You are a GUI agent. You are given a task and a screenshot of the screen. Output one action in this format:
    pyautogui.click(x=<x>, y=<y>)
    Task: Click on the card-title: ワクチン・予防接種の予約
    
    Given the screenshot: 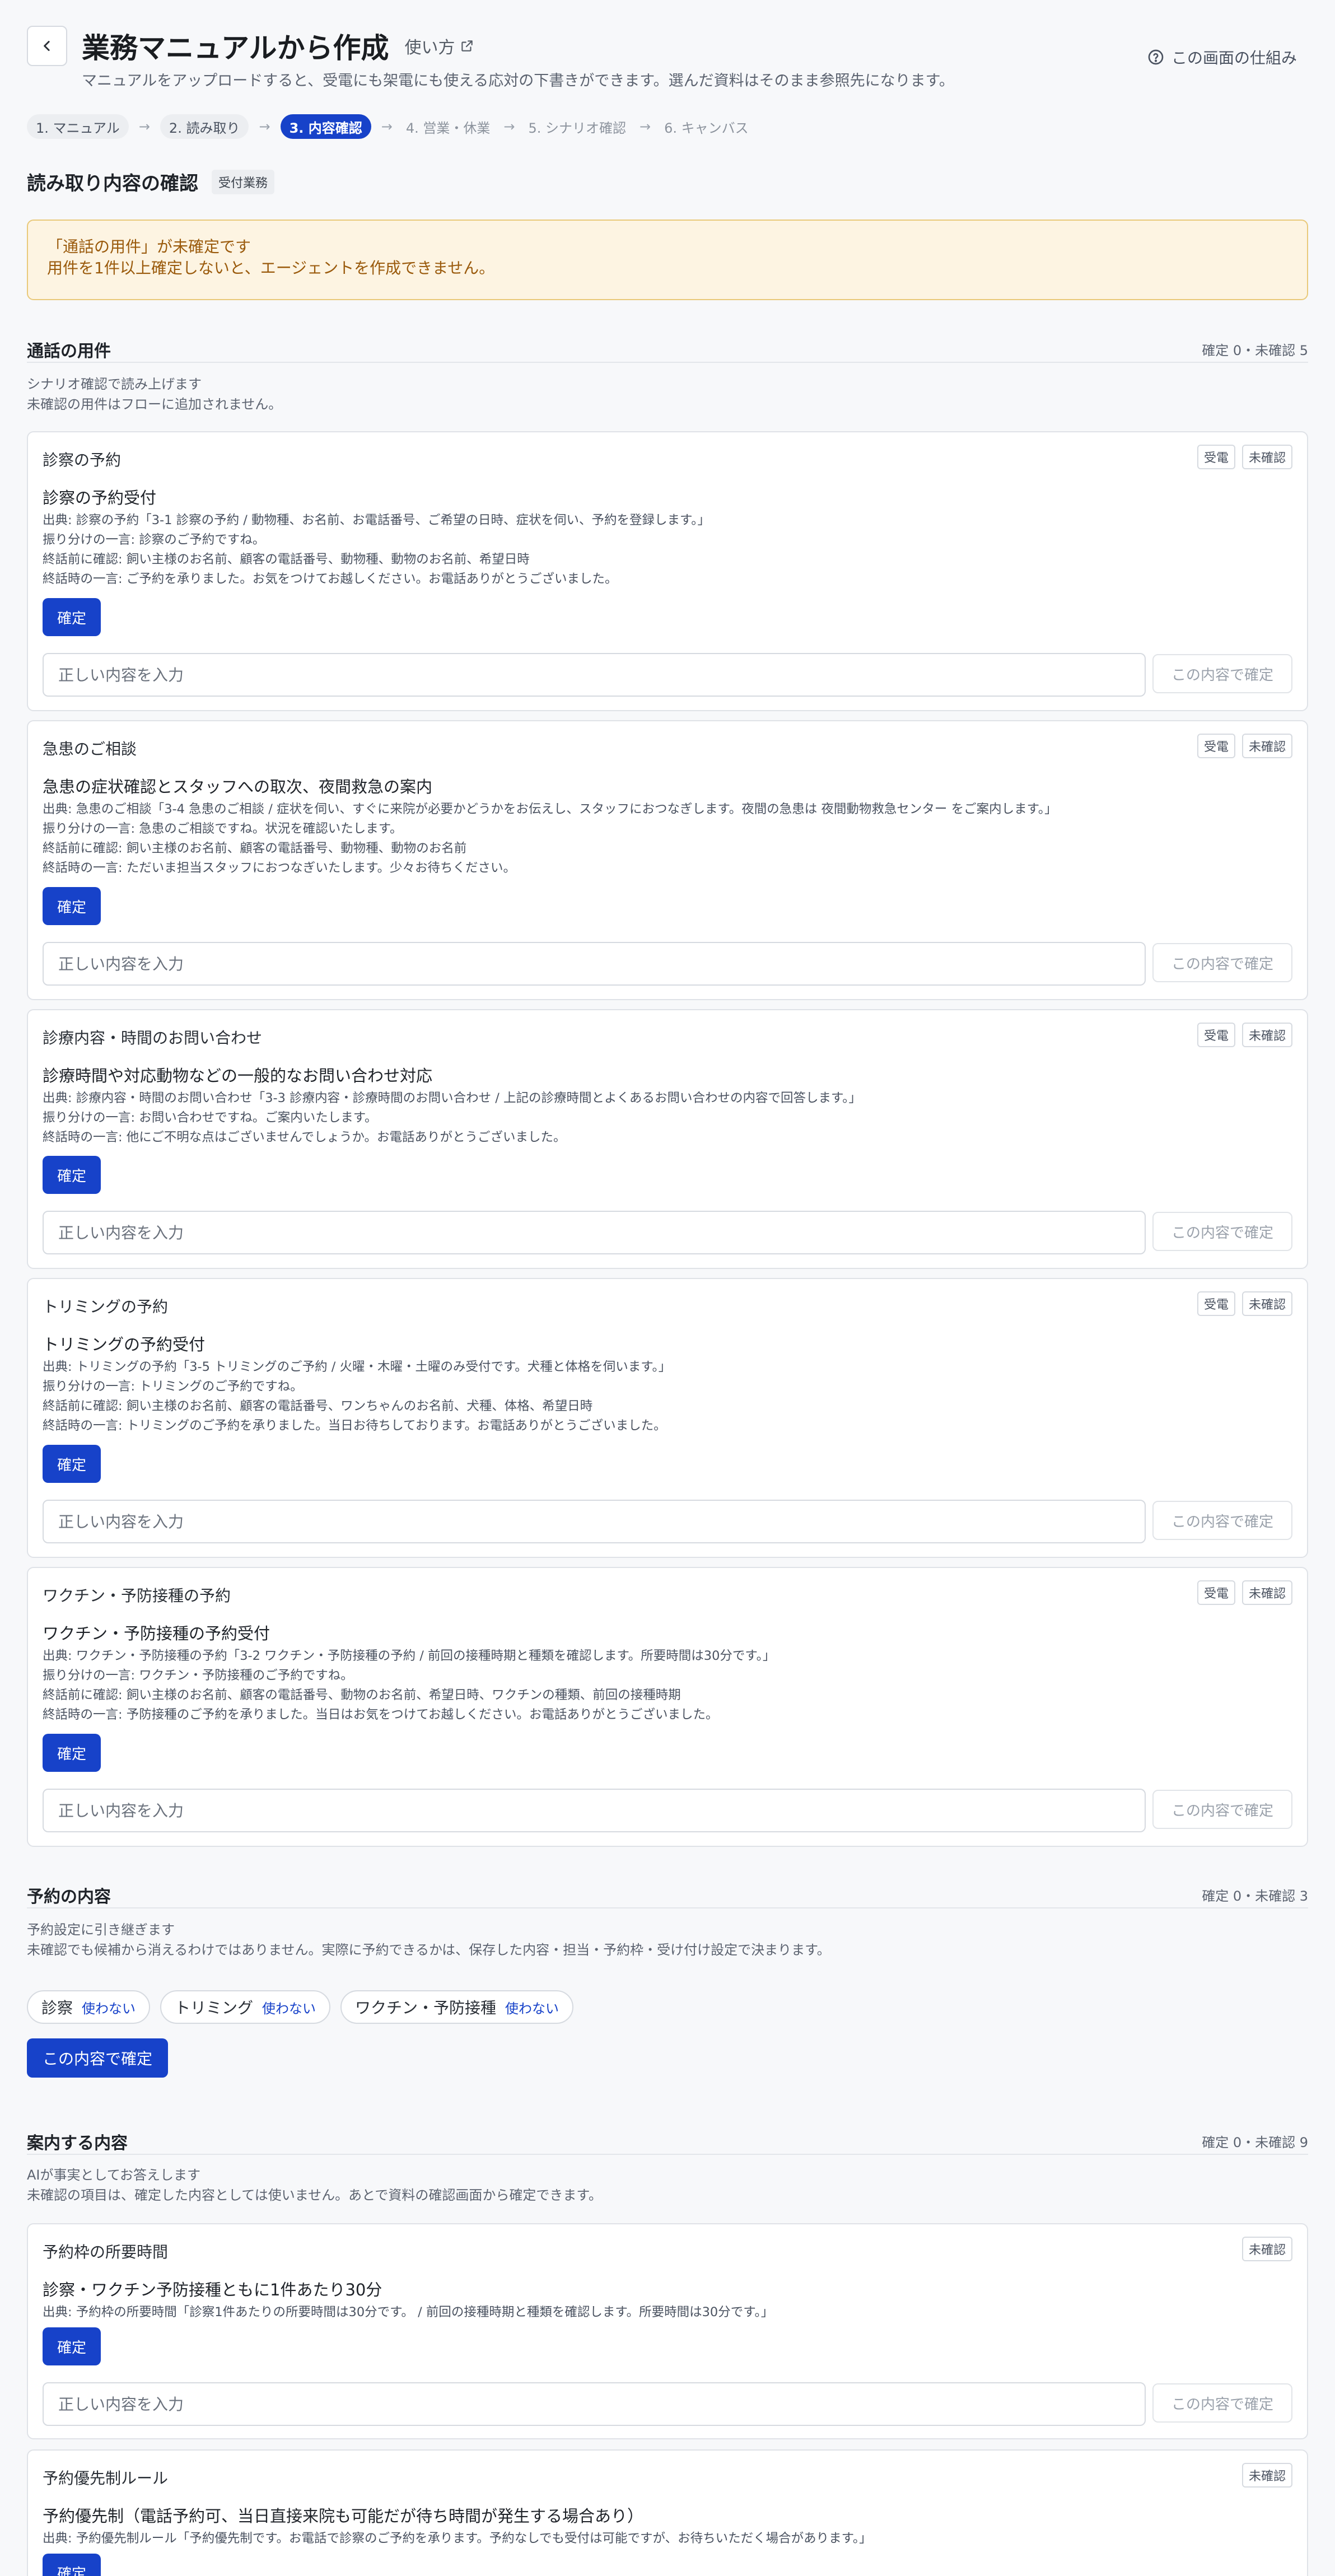 What is the action you would take?
    pyautogui.click(x=137, y=1596)
    